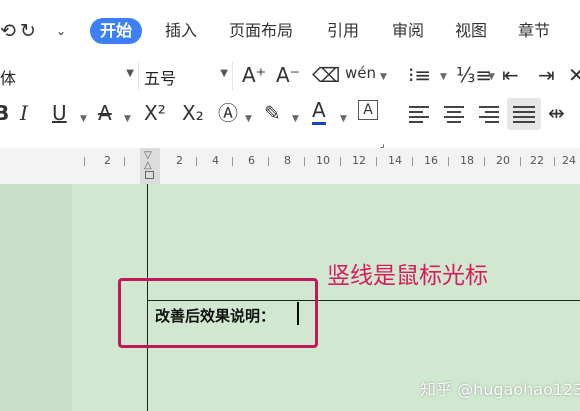 The image size is (580, 411). What do you see at coordinates (193, 113) in the screenshot?
I see `subscript-button: X₂` at bounding box center [193, 113].